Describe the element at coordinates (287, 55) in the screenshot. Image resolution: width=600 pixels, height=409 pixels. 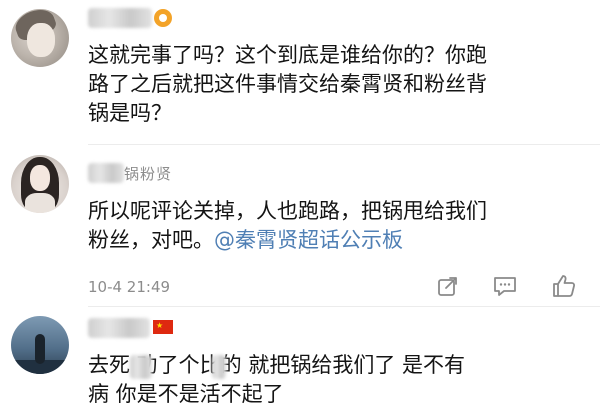
I see `comment-line: 这就完事了吗？这个到底是谁给你的？你跑` at that location.